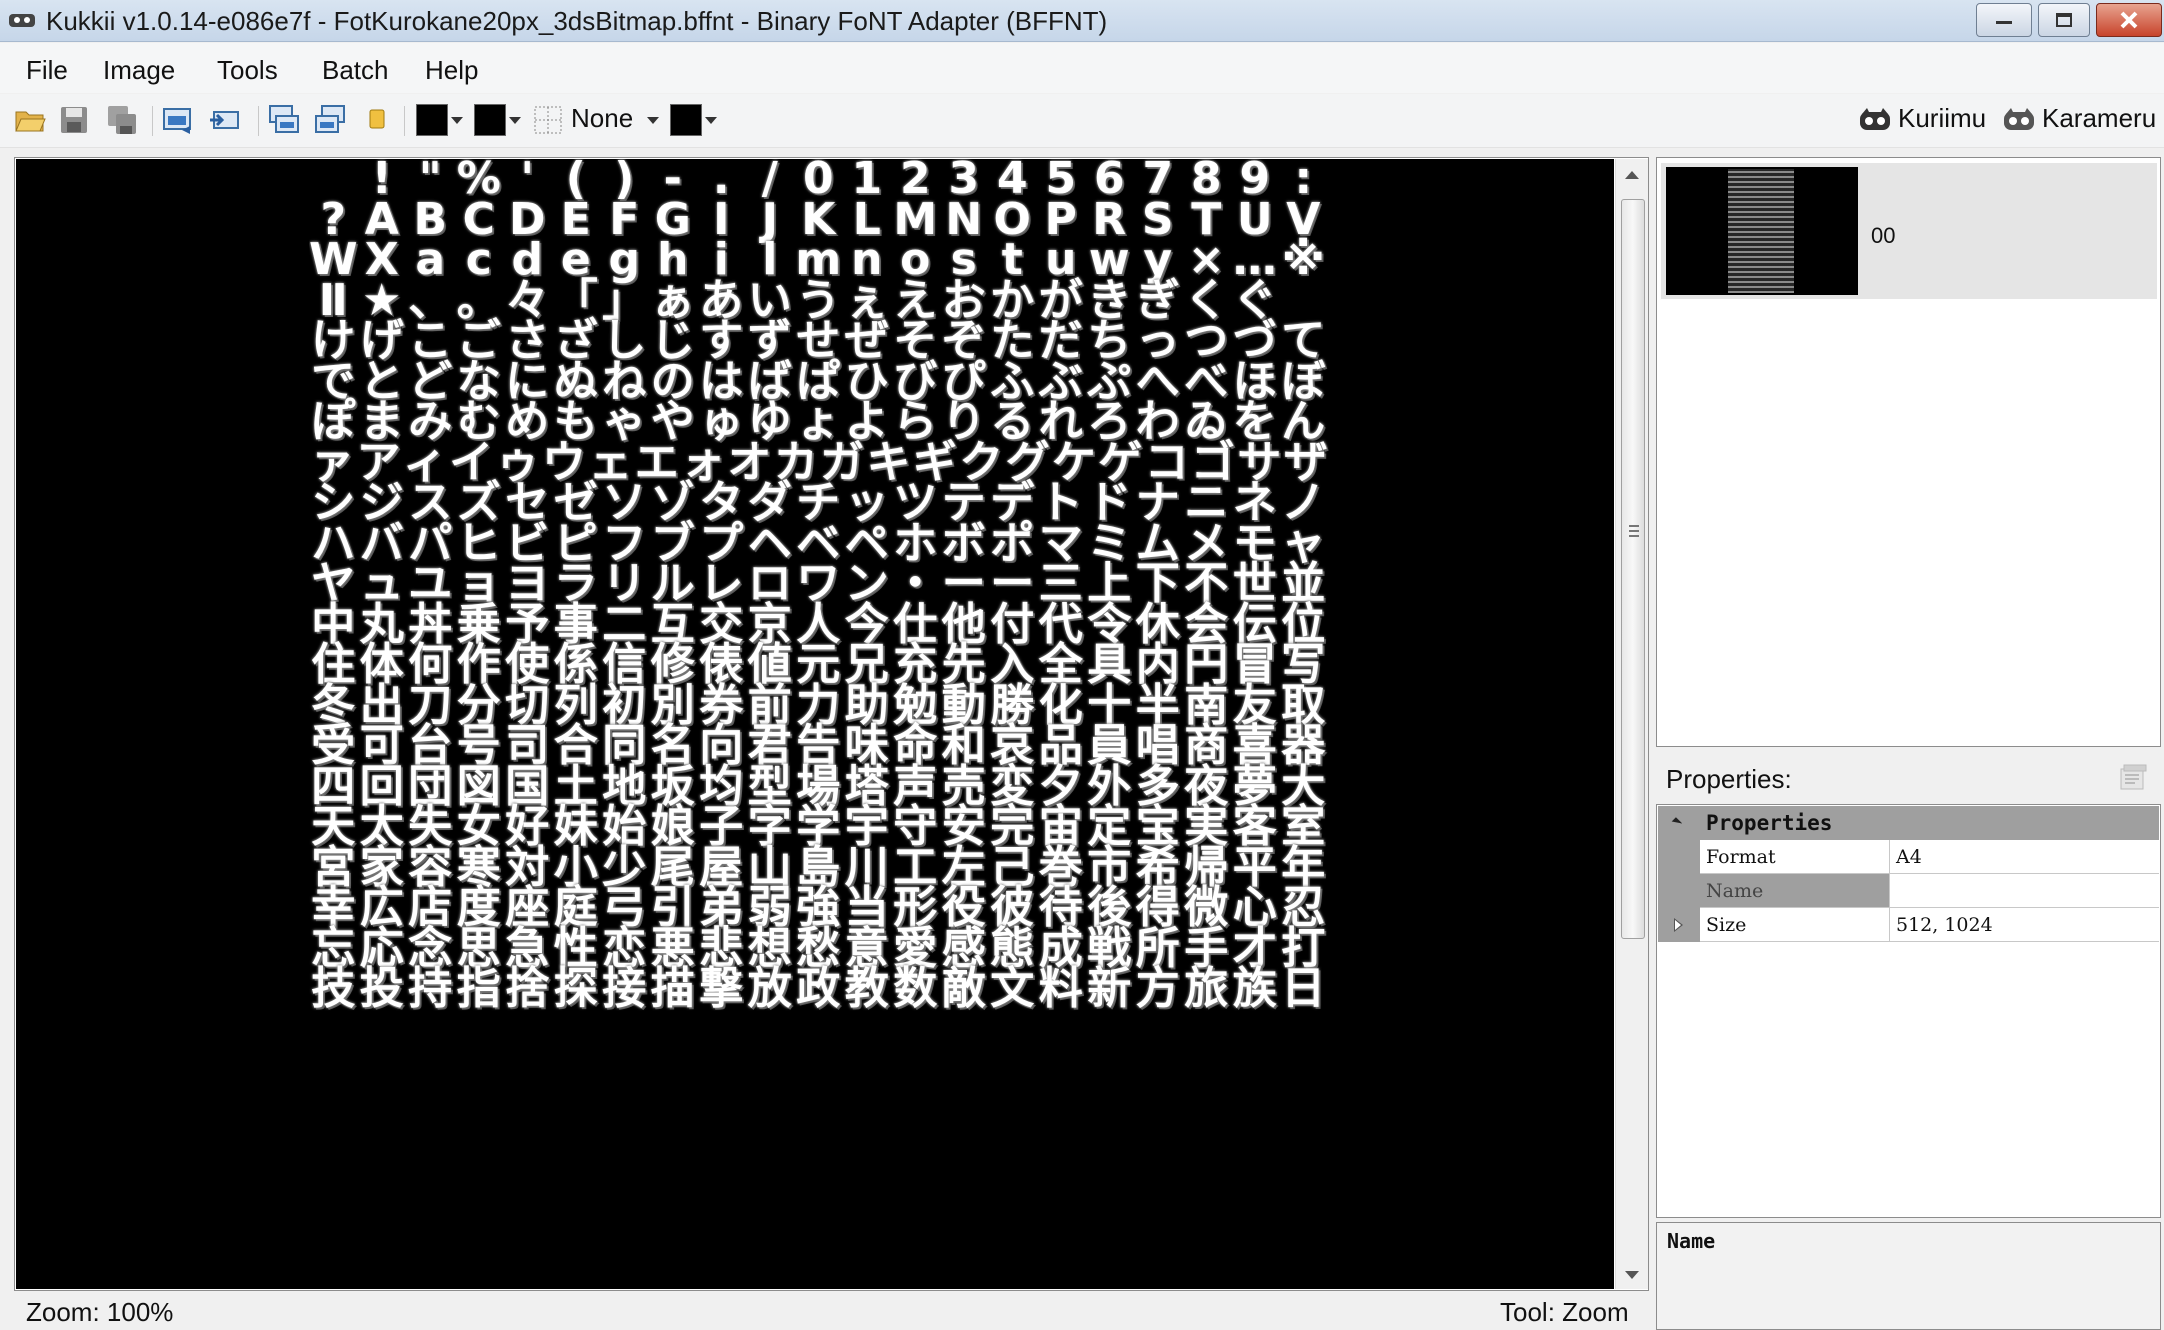 The height and width of the screenshot is (1330, 2164). I want to click on property-name: Format, so click(1795, 857).